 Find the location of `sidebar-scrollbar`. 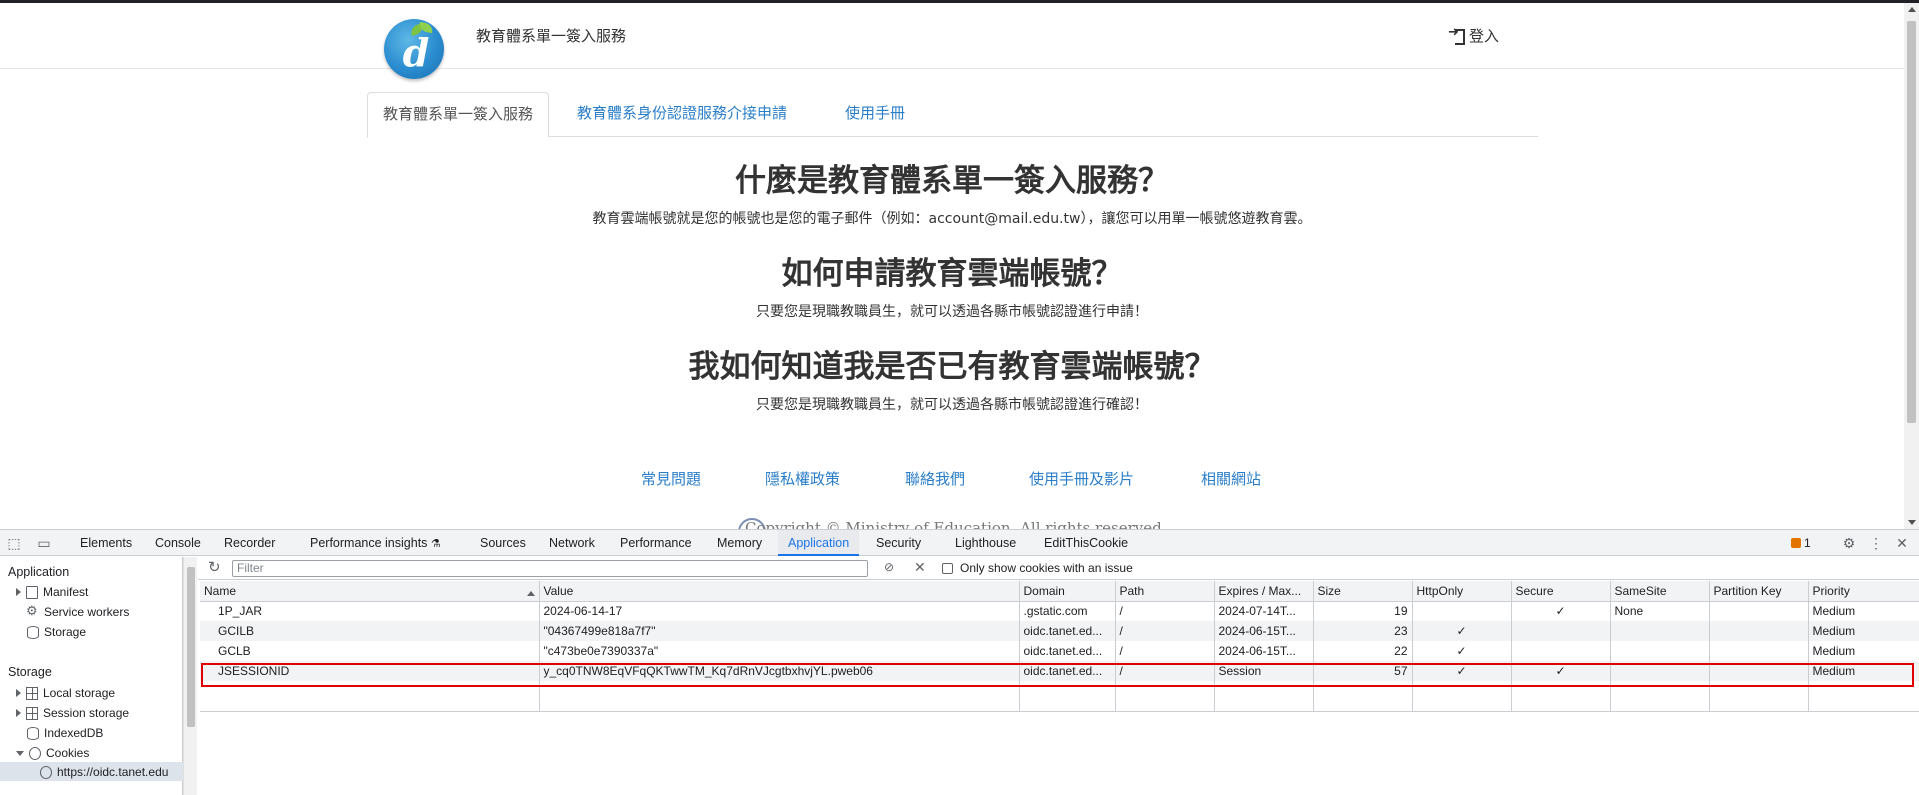

sidebar-scrollbar is located at coordinates (190, 676).